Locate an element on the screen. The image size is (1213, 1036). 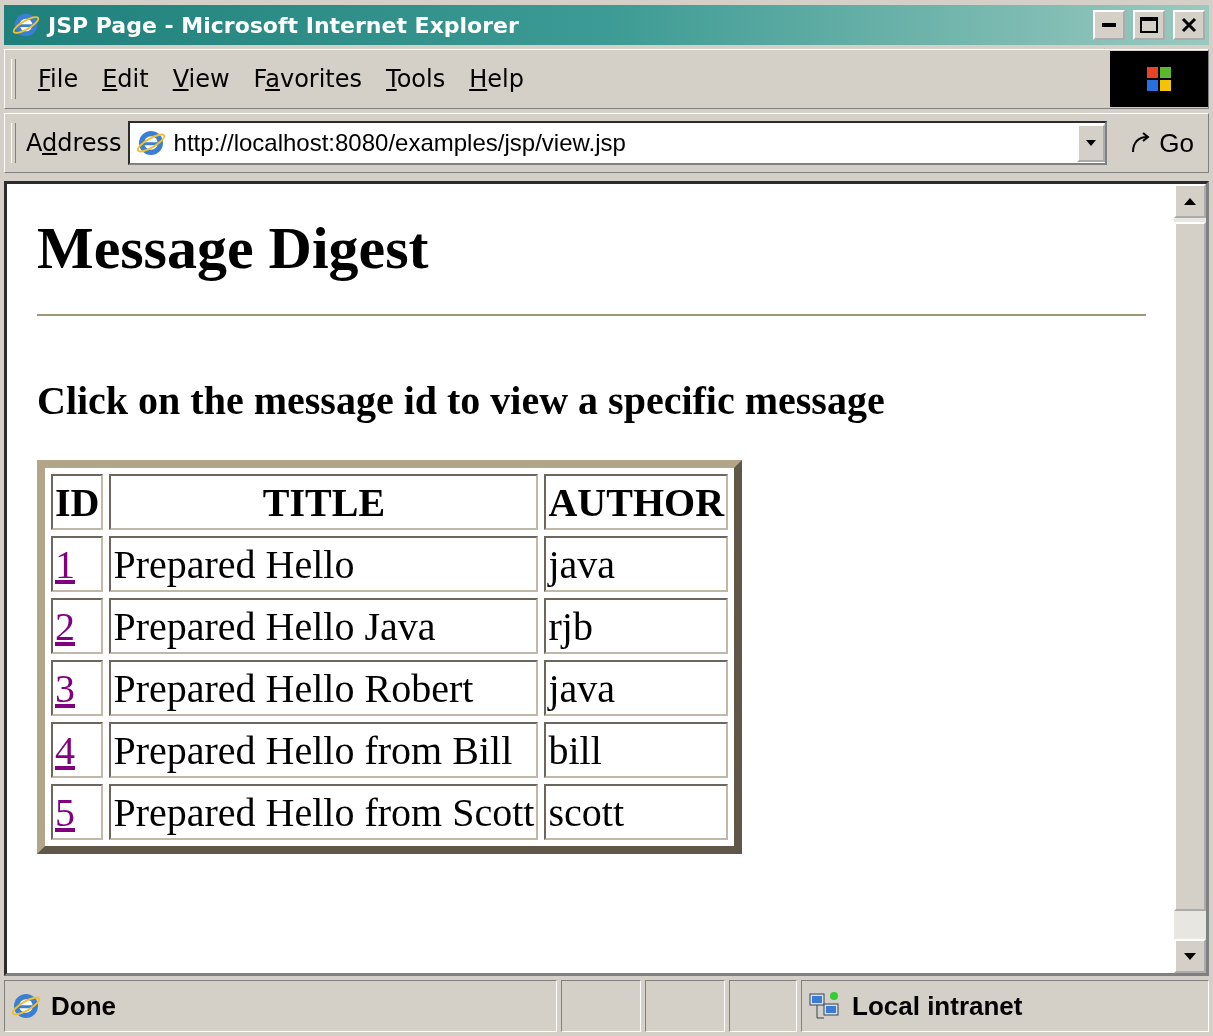
instruction-text: Click on the message id to view a specific message is located at coordinates (461, 400).